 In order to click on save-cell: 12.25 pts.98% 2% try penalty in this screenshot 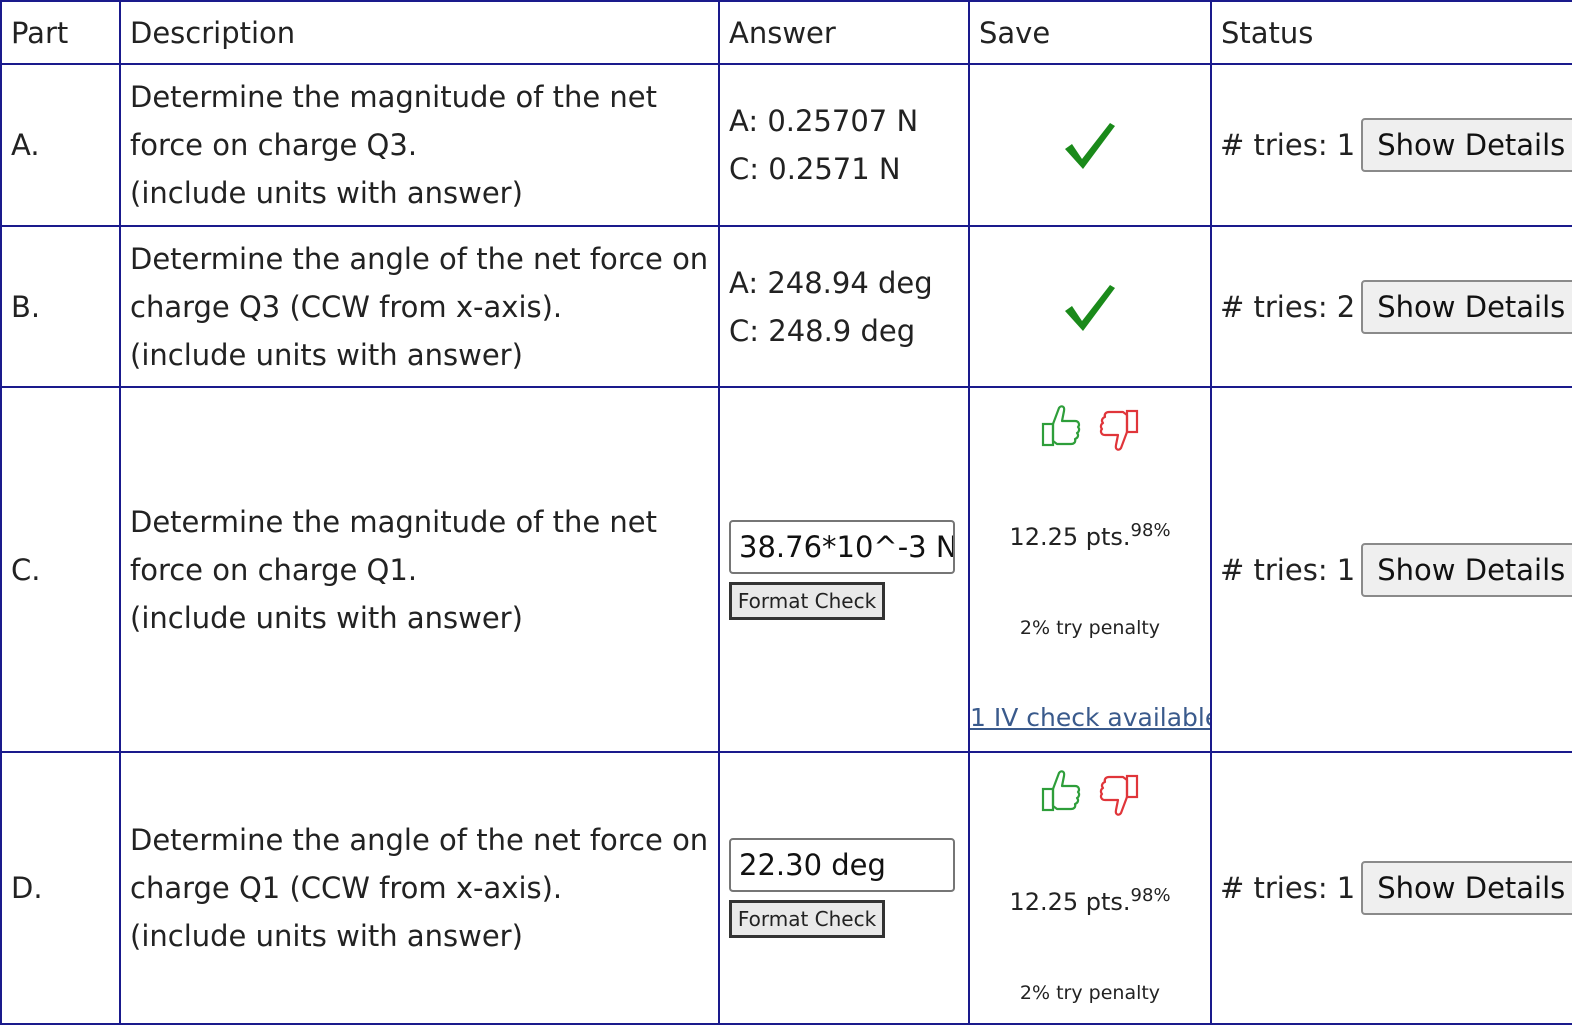, I will do `click(1090, 888)`.